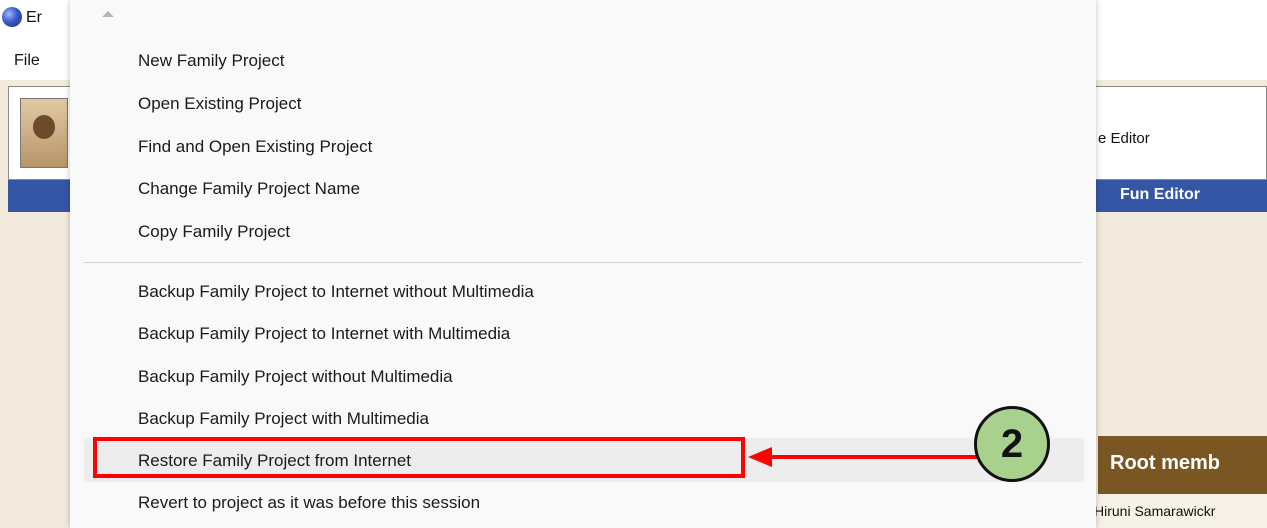 Image resolution: width=1267 pixels, height=528 pixels. Describe the element at coordinates (249, 189) in the screenshot. I see `menu-item-change-family-project-name: Change Family Project Name` at that location.